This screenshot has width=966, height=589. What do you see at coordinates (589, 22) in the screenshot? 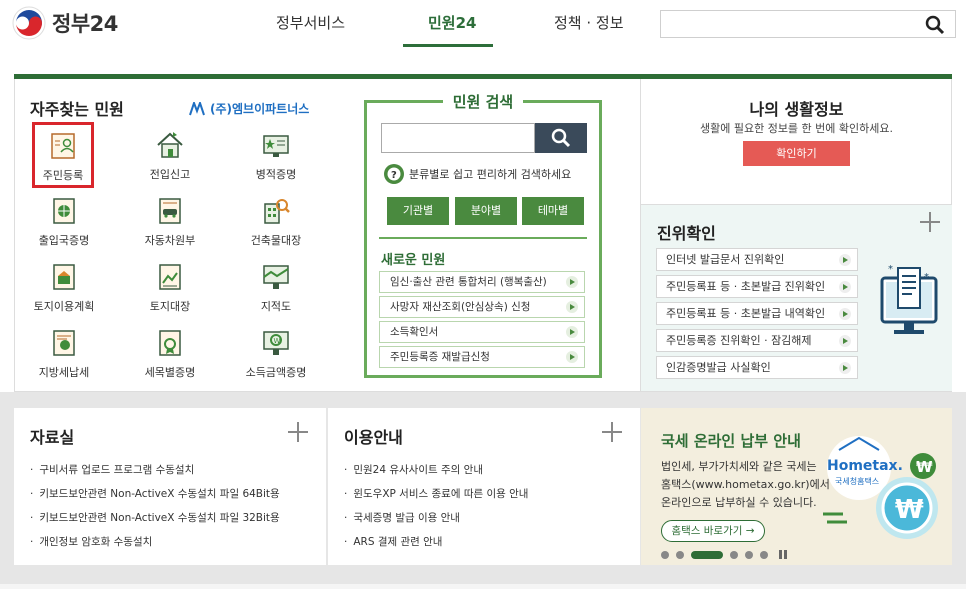
I see `nav-policy-info: 정책 · 정보` at bounding box center [589, 22].